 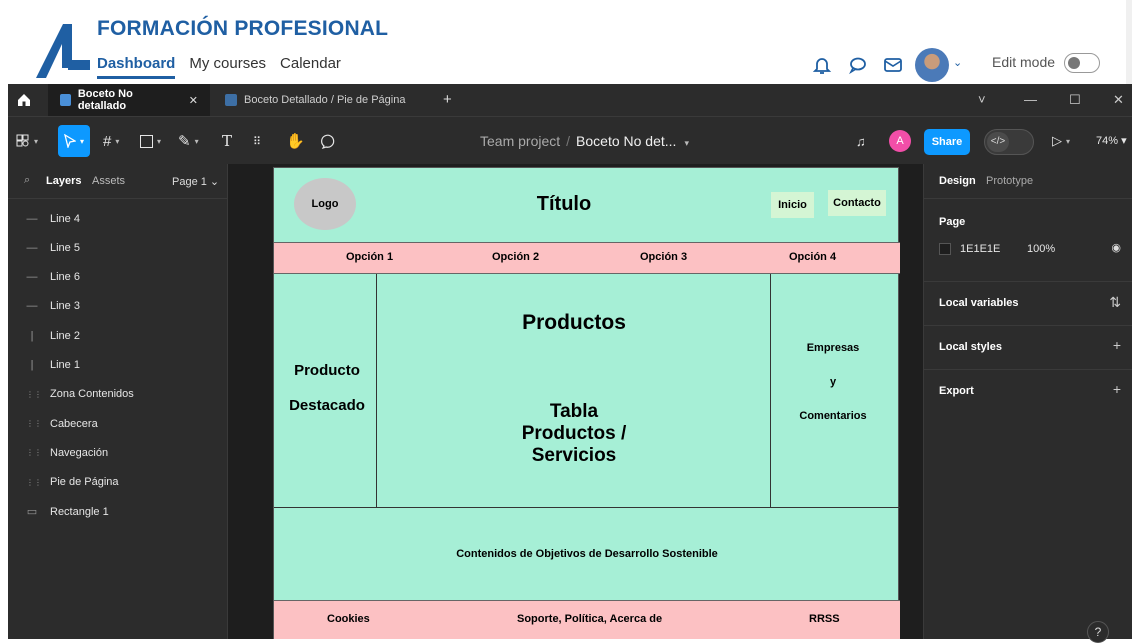 I want to click on help-button: ?, so click(x=1098, y=632).